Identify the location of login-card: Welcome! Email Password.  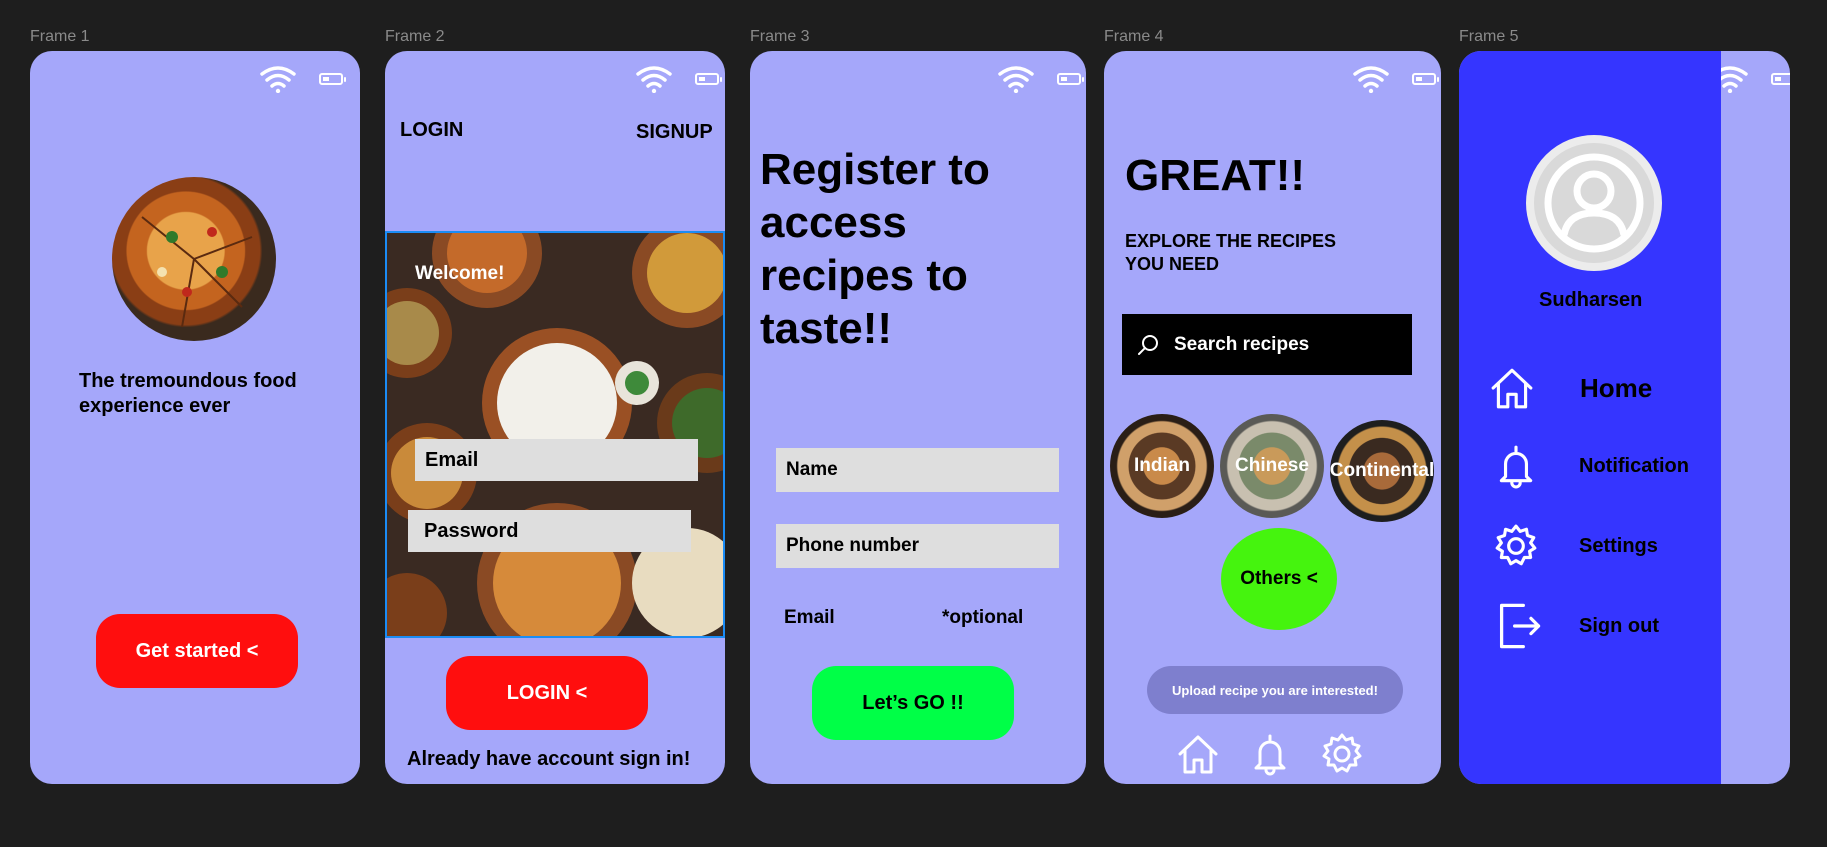
(555, 434).